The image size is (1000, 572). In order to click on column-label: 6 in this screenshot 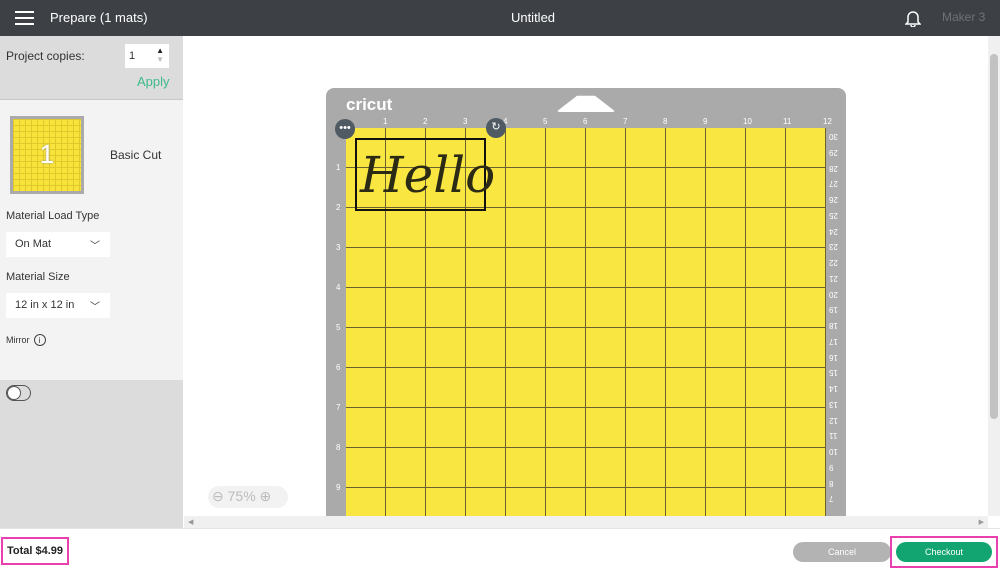, I will do `click(585, 121)`.